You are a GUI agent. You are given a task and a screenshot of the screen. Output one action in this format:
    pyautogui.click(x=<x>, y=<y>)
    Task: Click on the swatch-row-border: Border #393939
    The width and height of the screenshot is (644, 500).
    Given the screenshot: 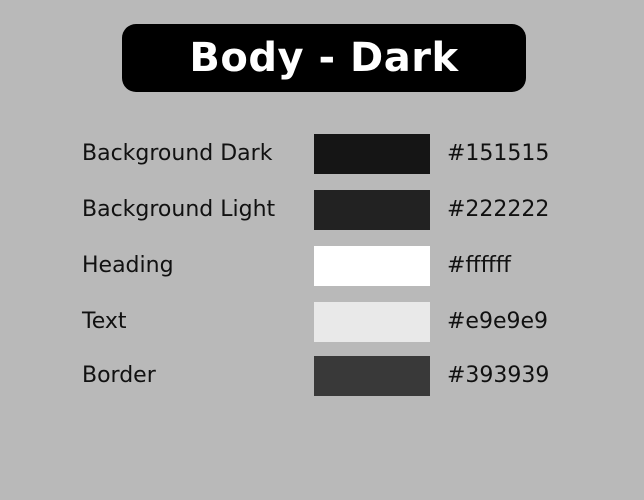 What is the action you would take?
    pyautogui.click(x=322, y=376)
    